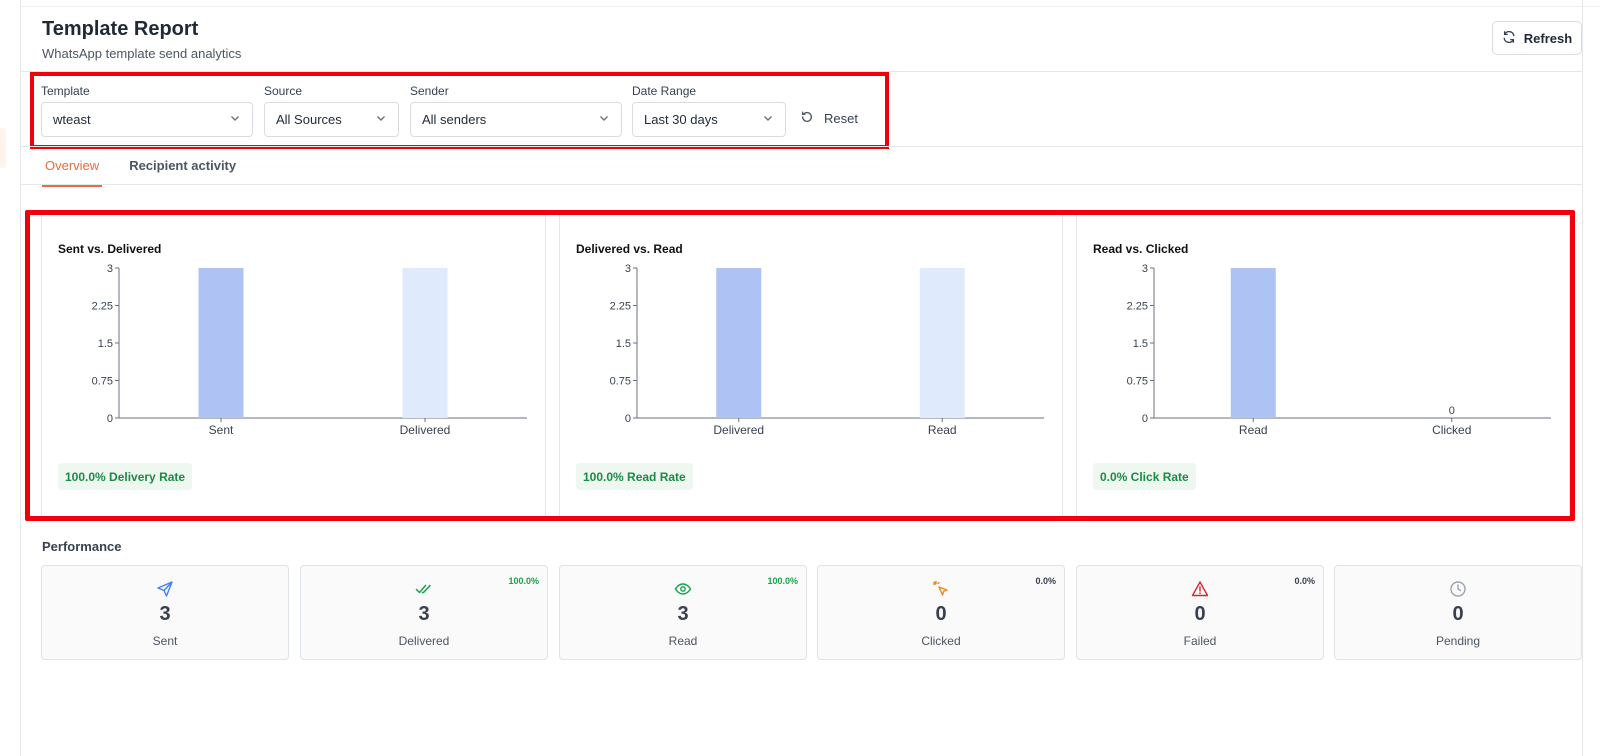 The image size is (1600, 756). I want to click on double-check-icon, so click(424, 589).